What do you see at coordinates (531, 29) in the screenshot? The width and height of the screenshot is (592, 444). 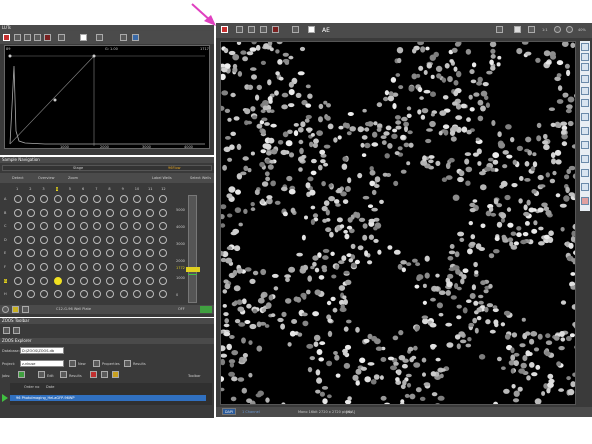 I see `fit-icon` at bounding box center [531, 29].